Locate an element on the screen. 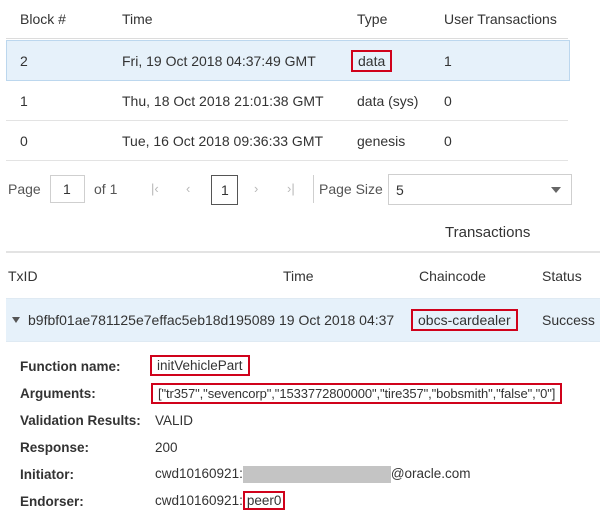 The width and height of the screenshot is (600, 514). block-user-transactions: 1 is located at coordinates (448, 60).